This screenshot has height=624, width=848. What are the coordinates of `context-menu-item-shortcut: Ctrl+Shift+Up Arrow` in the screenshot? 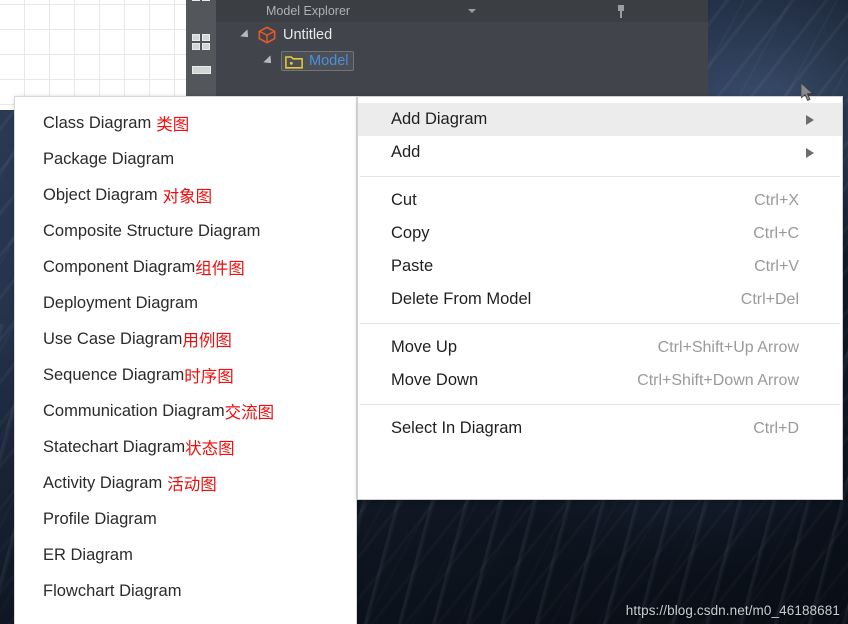 It's located at (728, 347).